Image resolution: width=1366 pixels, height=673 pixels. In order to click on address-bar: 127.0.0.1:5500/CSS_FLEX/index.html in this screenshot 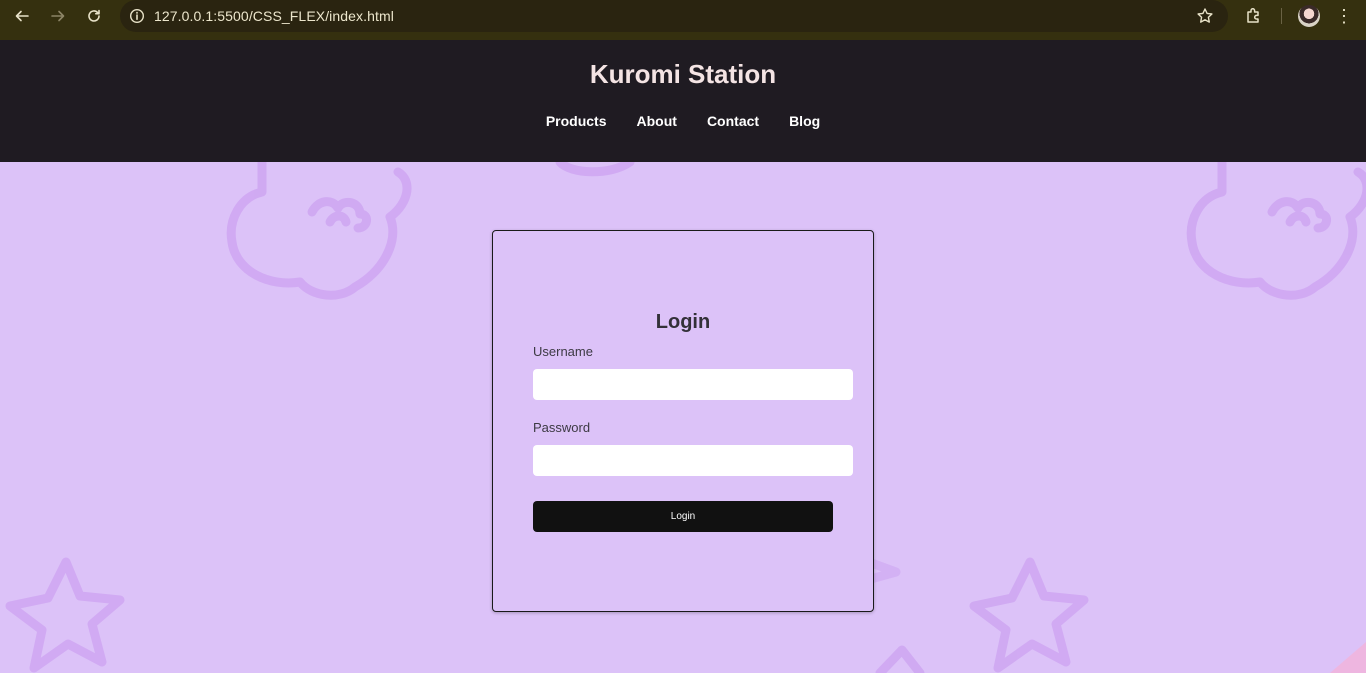, I will do `click(674, 16)`.